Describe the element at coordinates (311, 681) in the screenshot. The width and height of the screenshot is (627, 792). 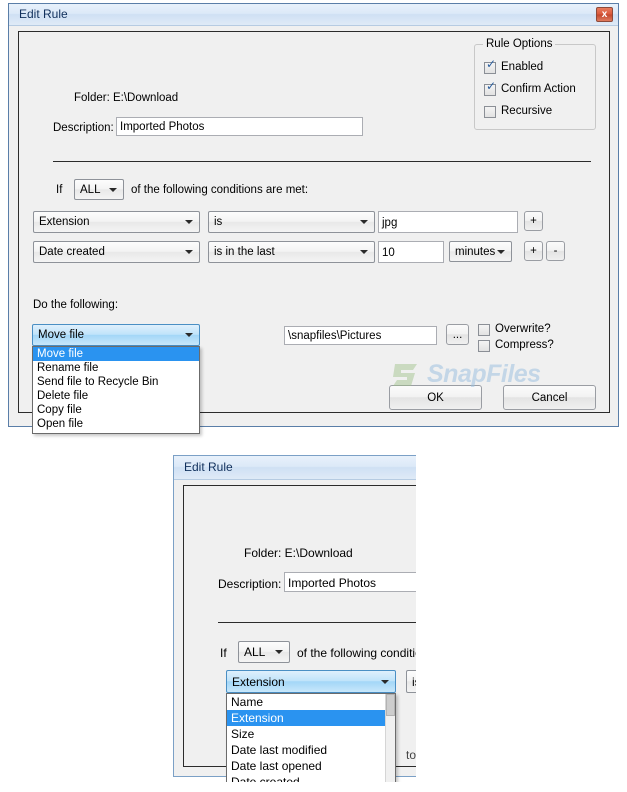
I see `condition-field-combo-secondary: Extension` at that location.